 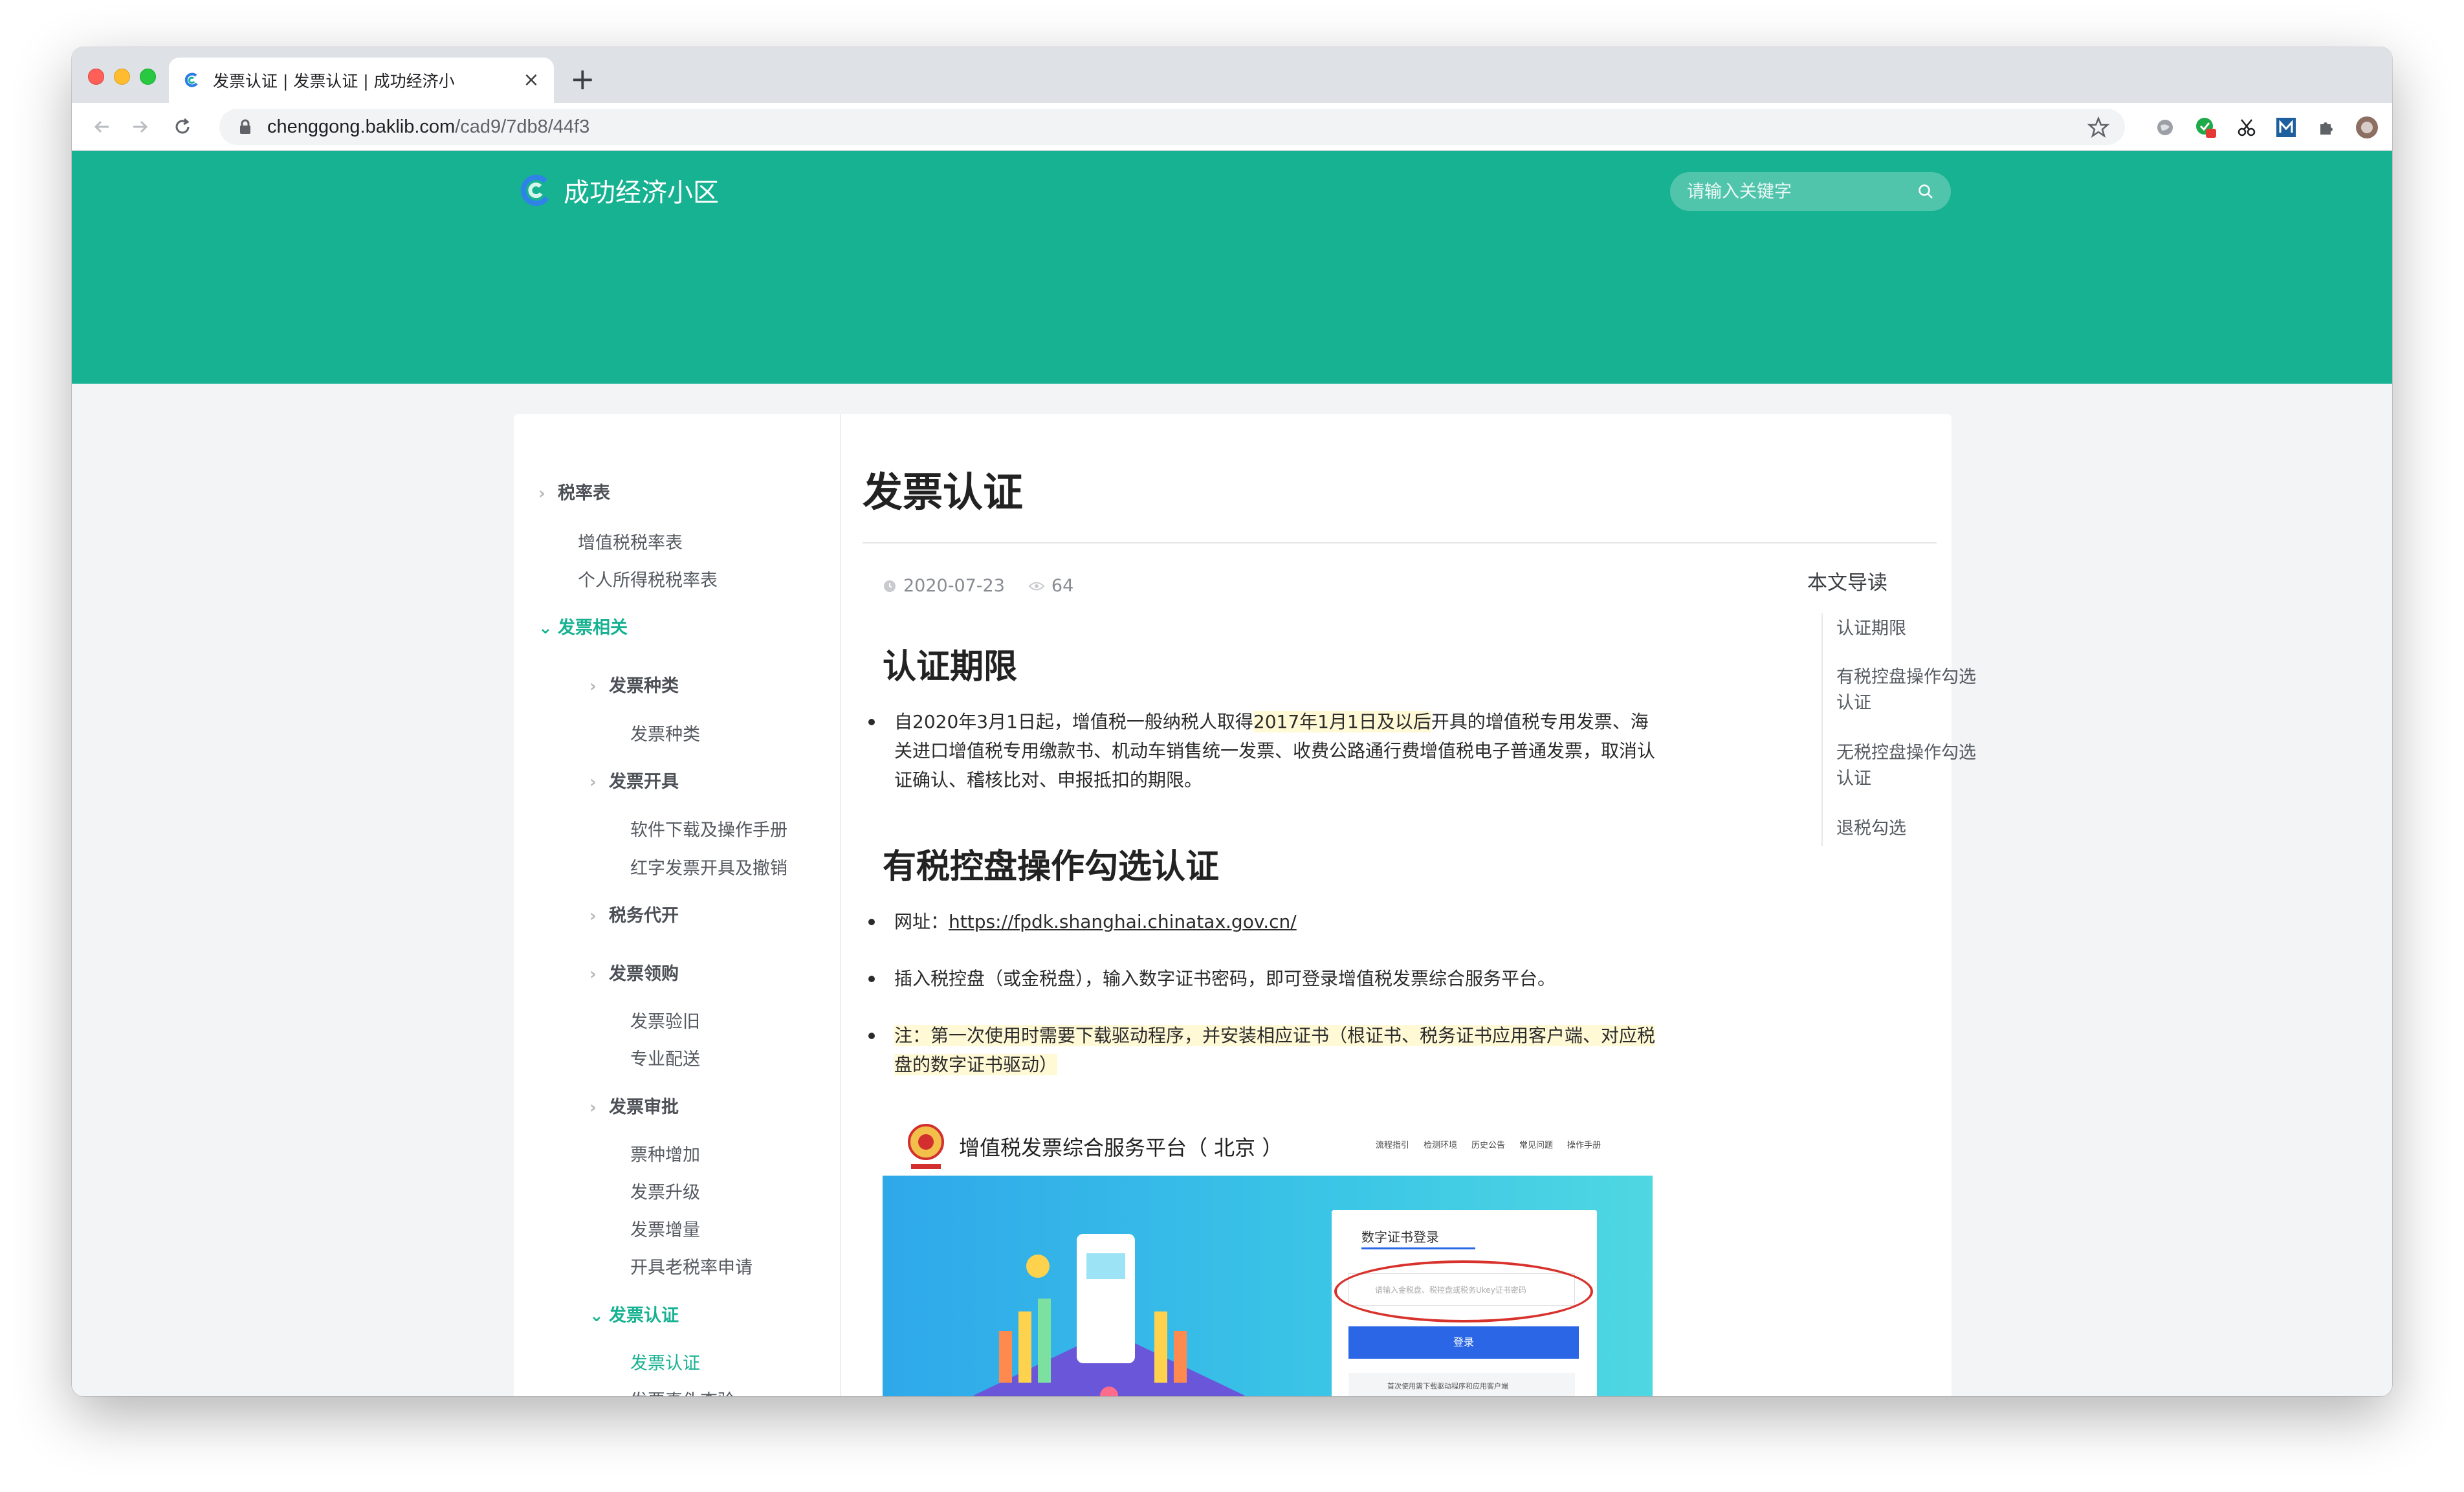 What do you see at coordinates (2098, 127) in the screenshot?
I see `bookmark-star-icon` at bounding box center [2098, 127].